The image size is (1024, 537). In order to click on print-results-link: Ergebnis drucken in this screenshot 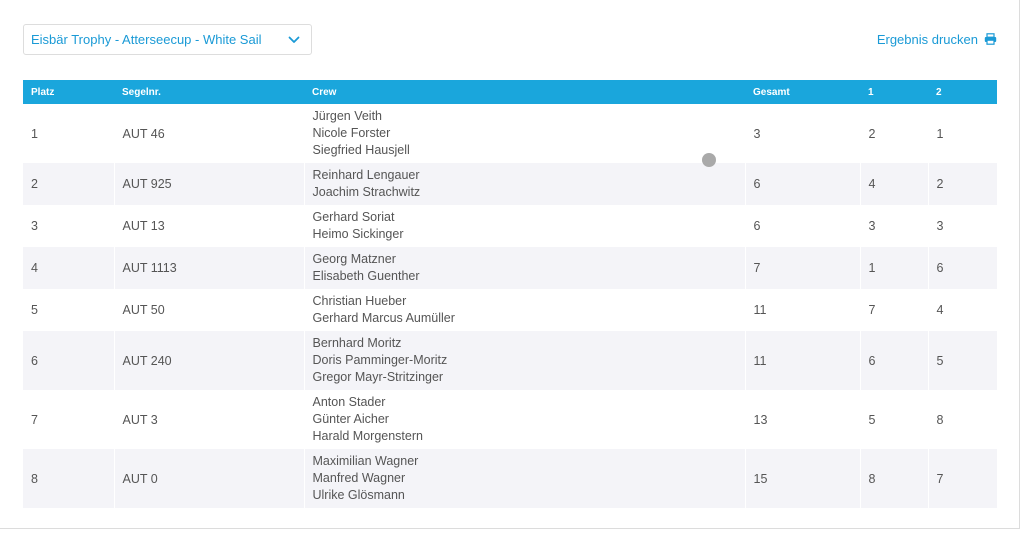, I will do `click(937, 39)`.